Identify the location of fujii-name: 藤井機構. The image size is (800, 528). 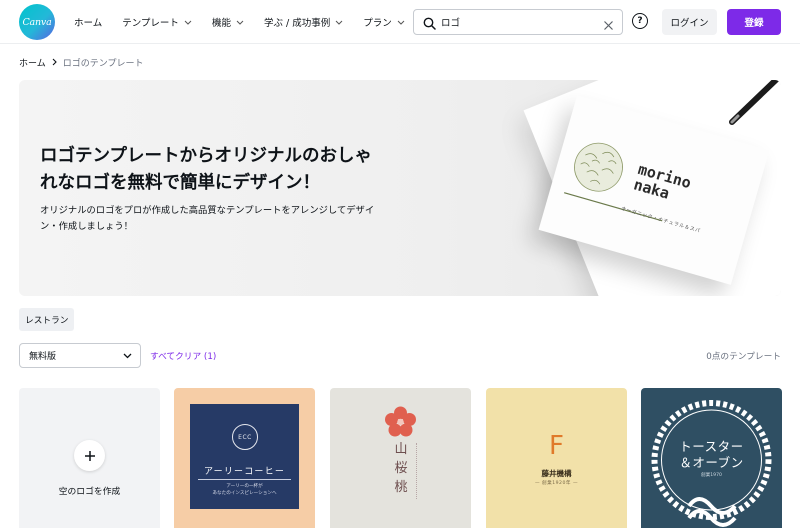
(556, 473).